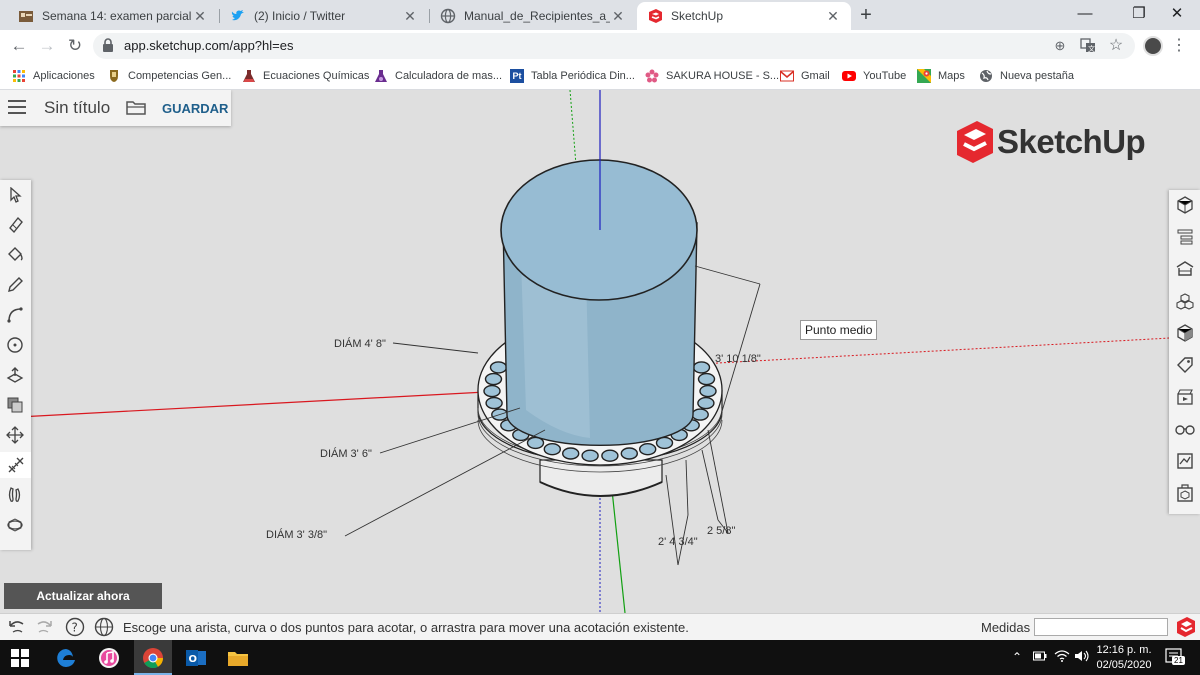 This screenshot has width=1200, height=675. Describe the element at coordinates (15, 435) in the screenshot. I see `move-tool-icon` at that location.